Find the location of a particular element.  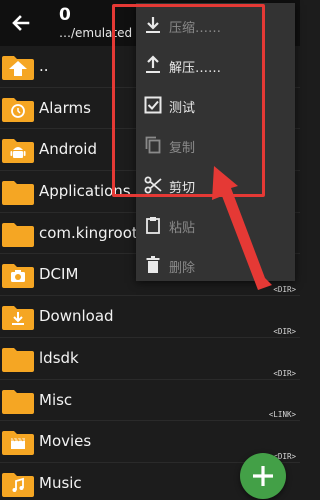

music-folder-icon is located at coordinates (18, 484).